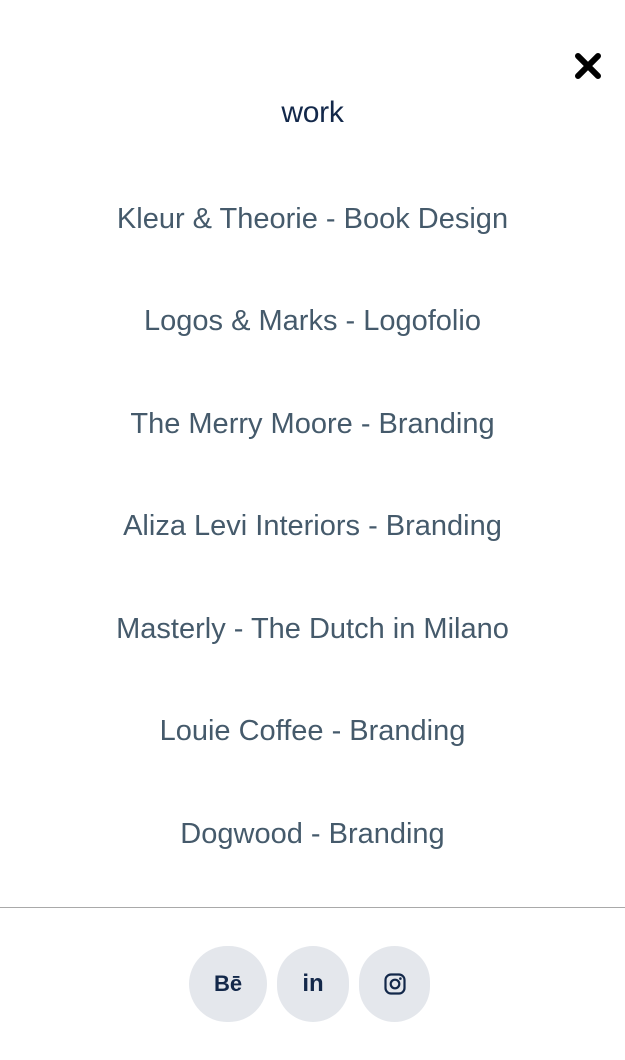 This screenshot has height=1060, width=625. I want to click on behance-icon: Bē, so click(228, 983).